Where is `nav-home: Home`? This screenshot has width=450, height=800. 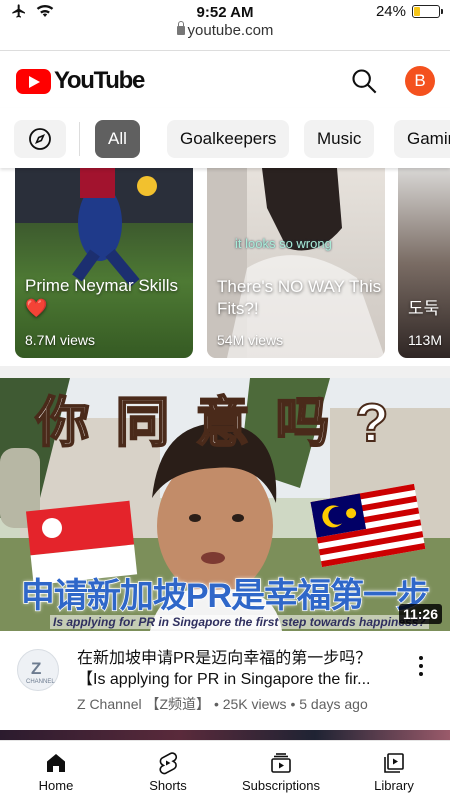 nav-home: Home is located at coordinates (56, 770).